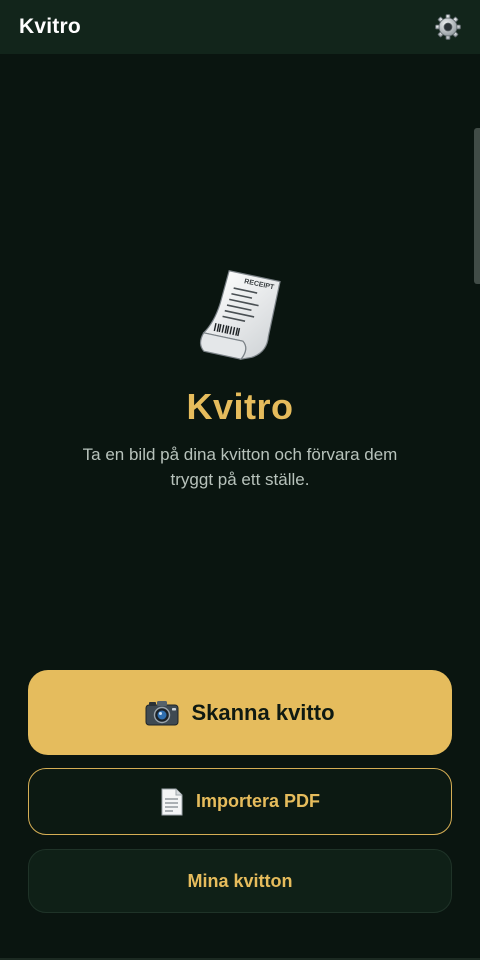 The image size is (480, 960). Describe the element at coordinates (477, 206) in the screenshot. I see `scrollbar` at that location.